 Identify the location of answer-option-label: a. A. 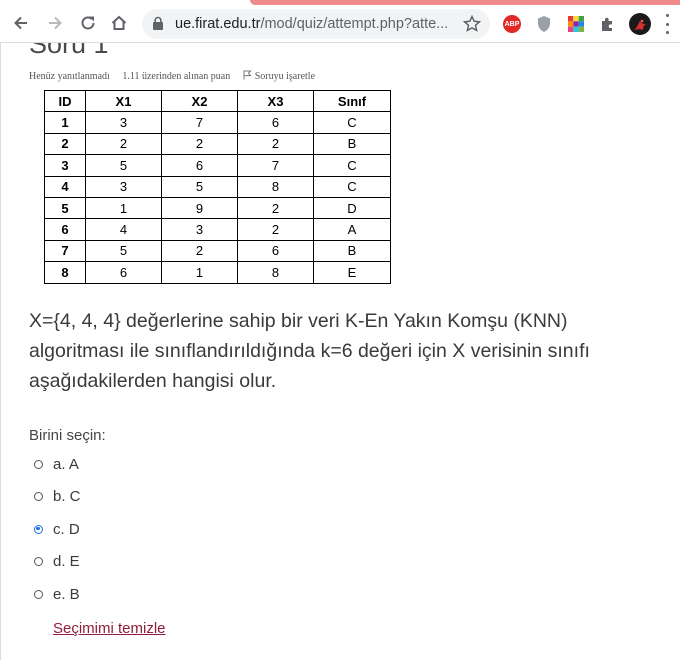
(66, 464).